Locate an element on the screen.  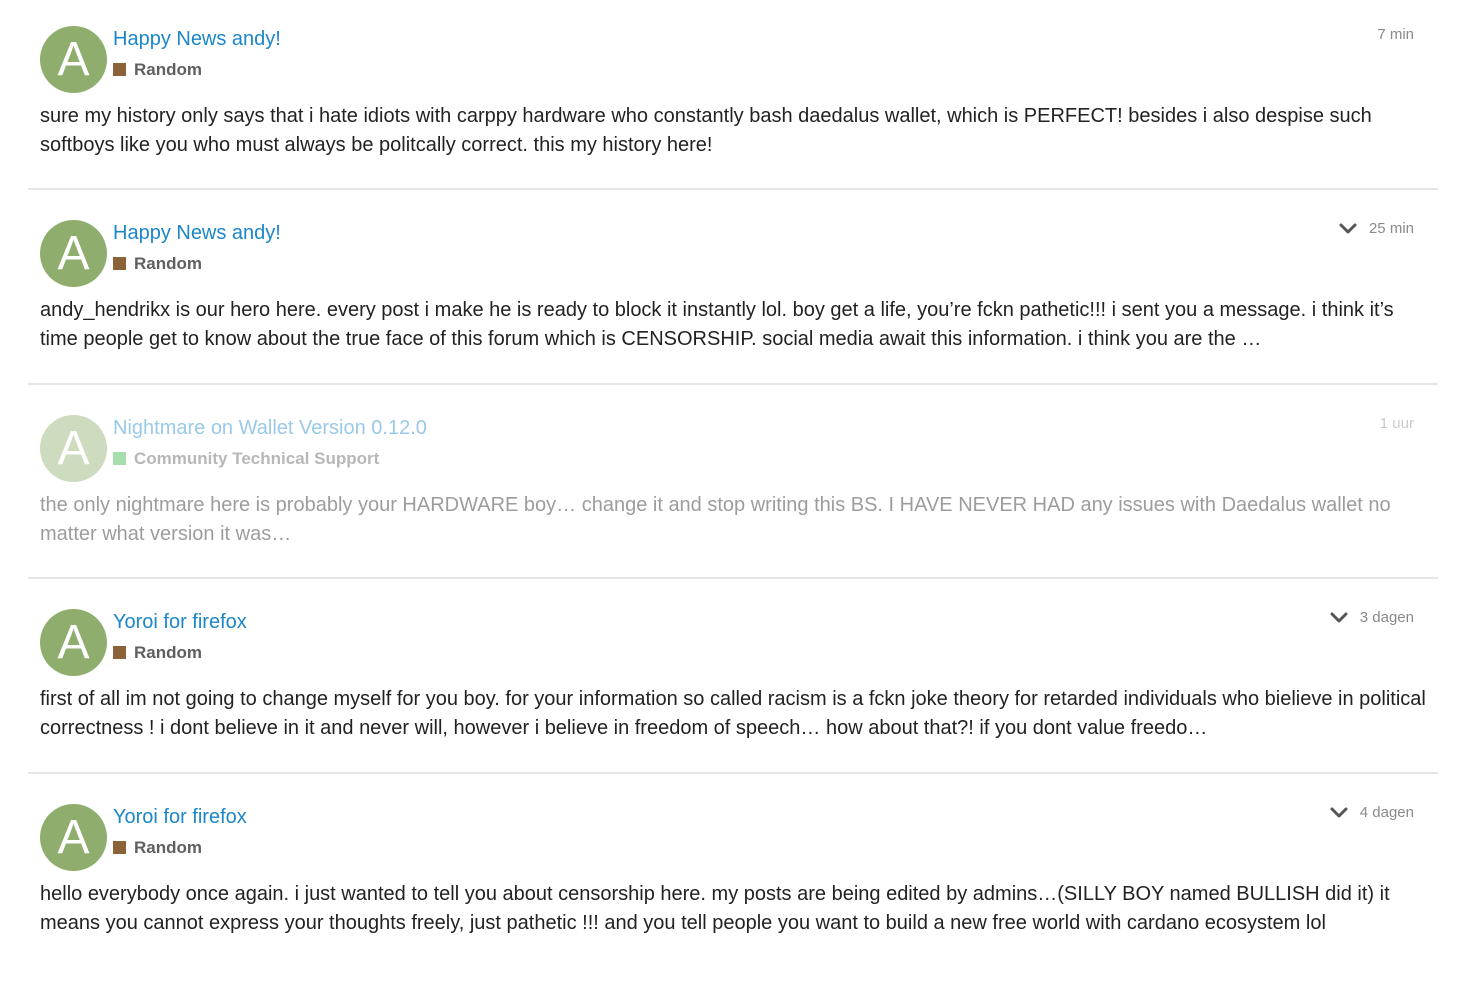
post-meta: 4 dagen is located at coordinates (1372, 812).